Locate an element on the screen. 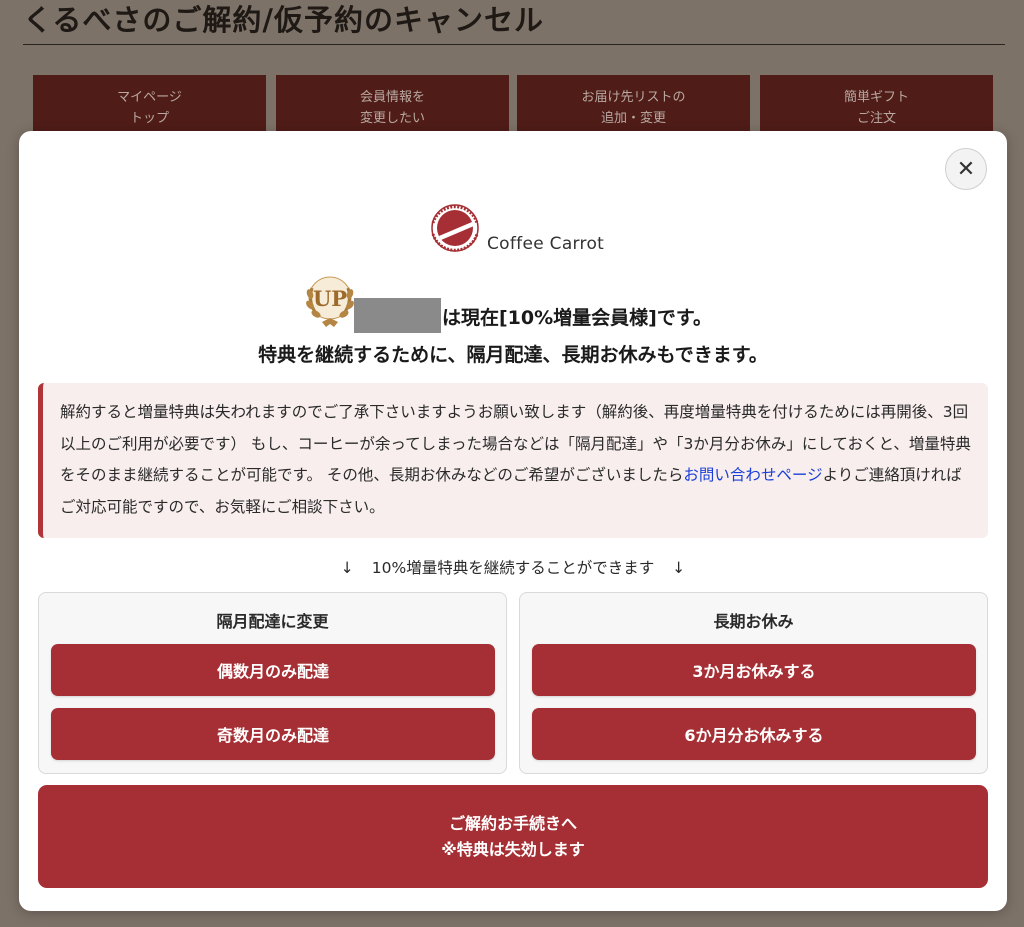  six-month-break-button: 6か月分お休みする is located at coordinates (754, 734).